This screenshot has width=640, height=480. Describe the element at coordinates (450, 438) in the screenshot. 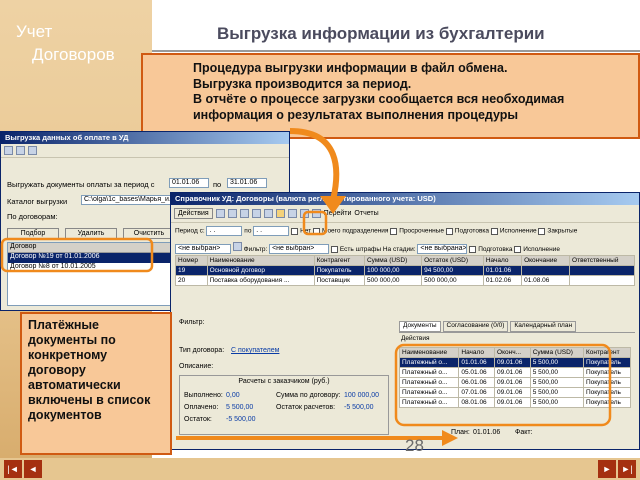

I see `bottom-arrow-head` at that location.